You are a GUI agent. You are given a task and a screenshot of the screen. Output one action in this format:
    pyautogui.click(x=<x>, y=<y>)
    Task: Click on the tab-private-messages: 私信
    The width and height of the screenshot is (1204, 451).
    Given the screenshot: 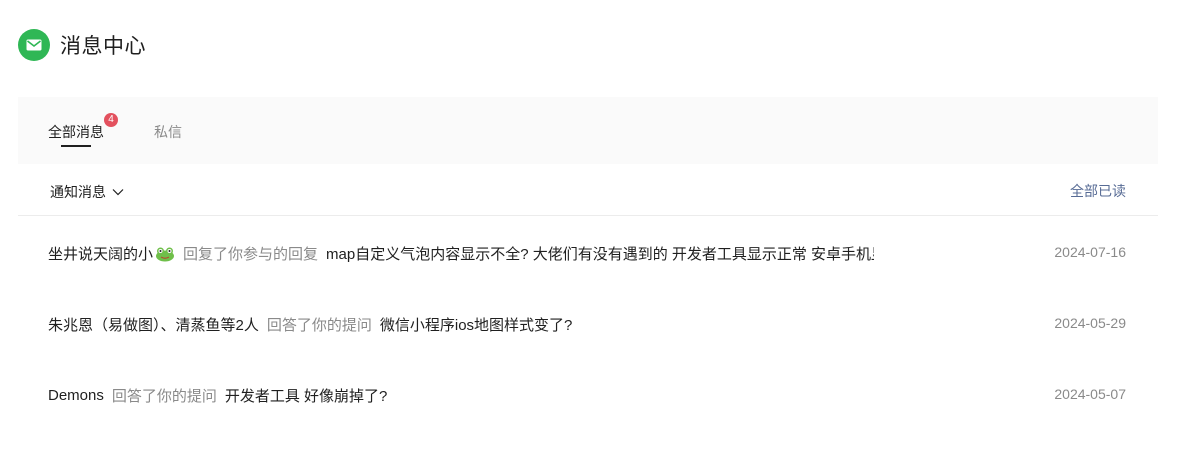 What is the action you would take?
    pyautogui.click(x=168, y=132)
    